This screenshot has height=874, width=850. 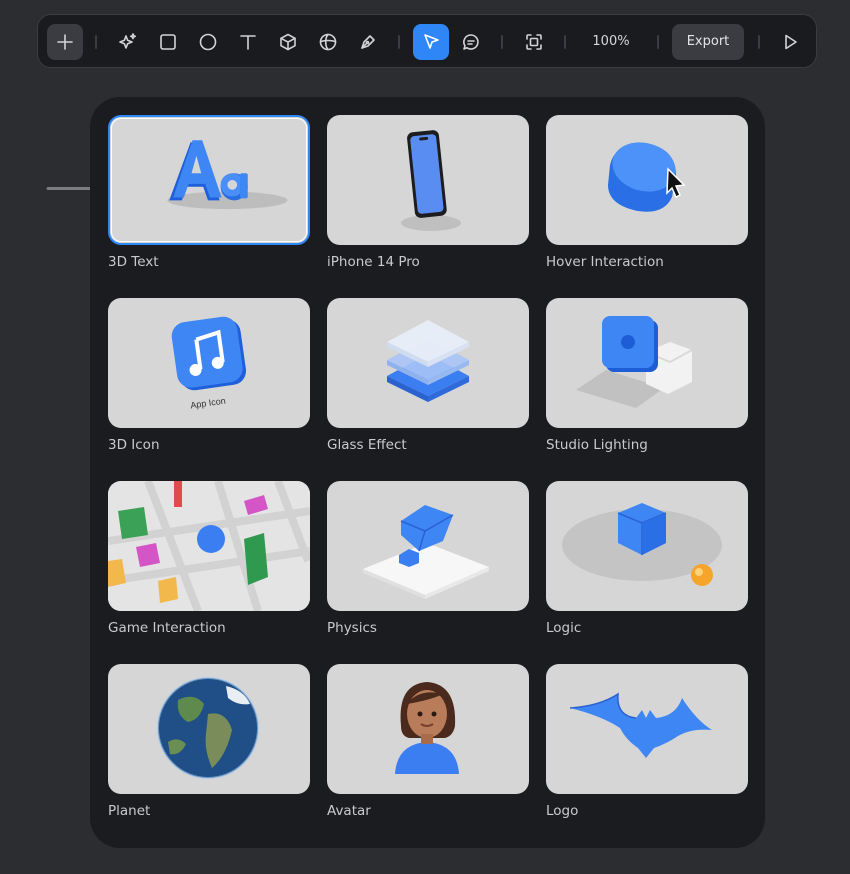 I want to click on template-card-3d-text: 3D Text, so click(x=209, y=192).